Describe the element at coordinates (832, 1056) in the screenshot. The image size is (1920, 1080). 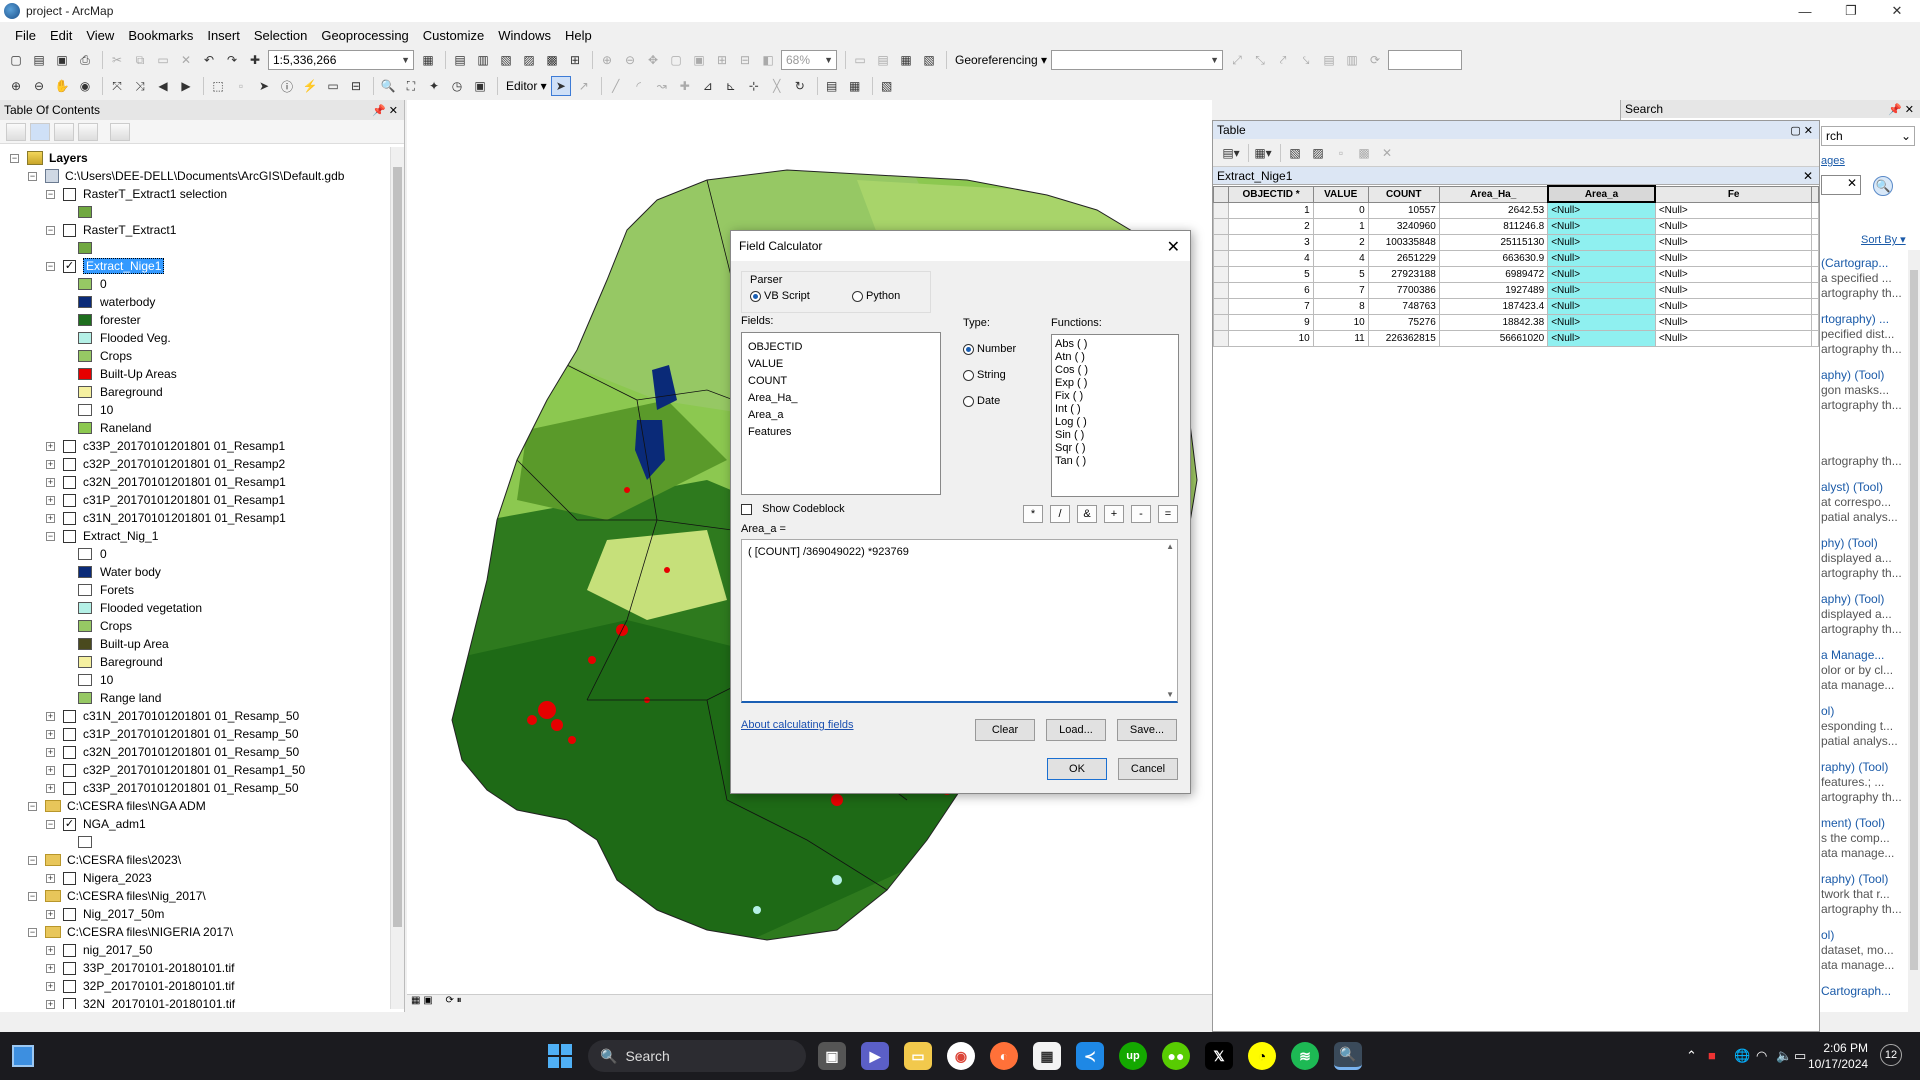
I see `task-view-icon: ▣` at that location.